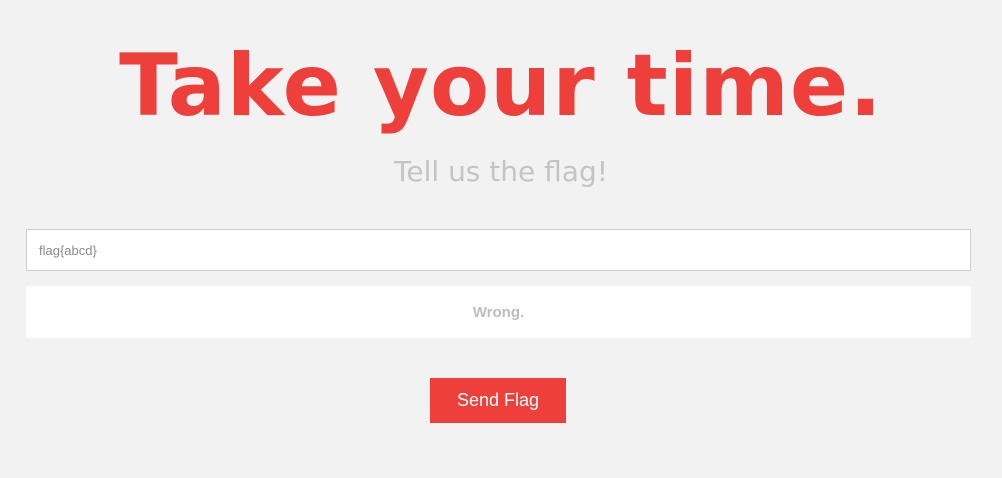 The image size is (1002, 478). I want to click on result-box: Wrong., so click(498, 312).